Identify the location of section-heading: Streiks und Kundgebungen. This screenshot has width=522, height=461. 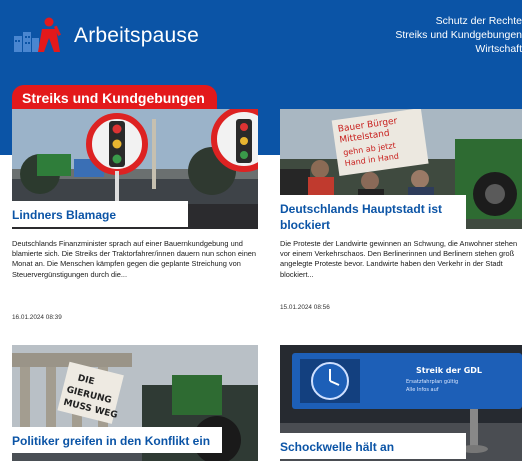
(114, 98).